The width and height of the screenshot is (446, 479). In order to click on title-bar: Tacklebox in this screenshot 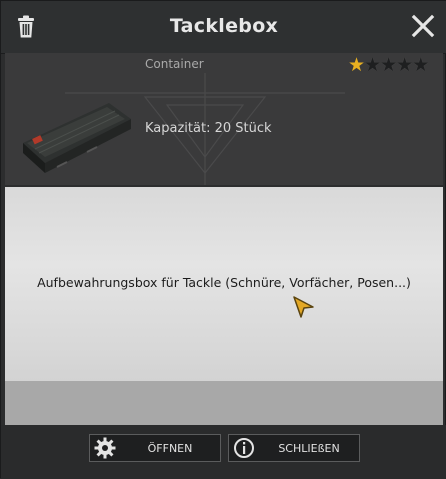, I will do `click(223, 27)`.